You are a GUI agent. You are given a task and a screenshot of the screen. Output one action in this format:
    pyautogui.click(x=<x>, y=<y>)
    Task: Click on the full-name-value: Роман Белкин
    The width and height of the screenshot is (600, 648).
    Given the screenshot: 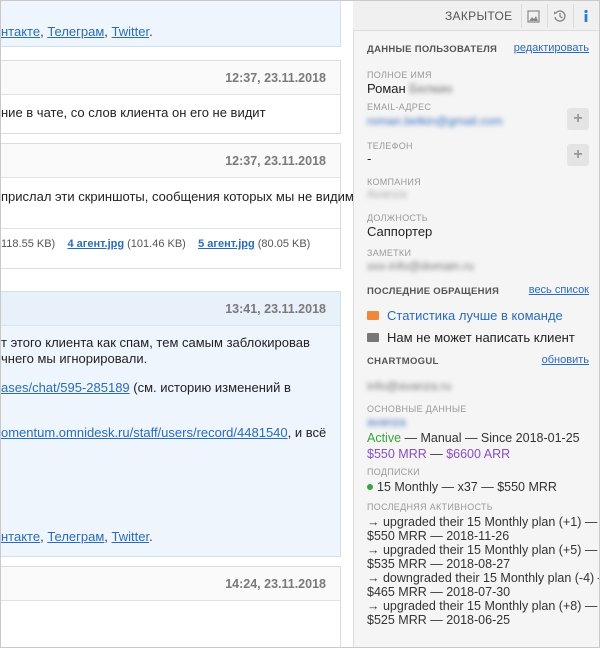 What is the action you would take?
    pyautogui.click(x=410, y=88)
    